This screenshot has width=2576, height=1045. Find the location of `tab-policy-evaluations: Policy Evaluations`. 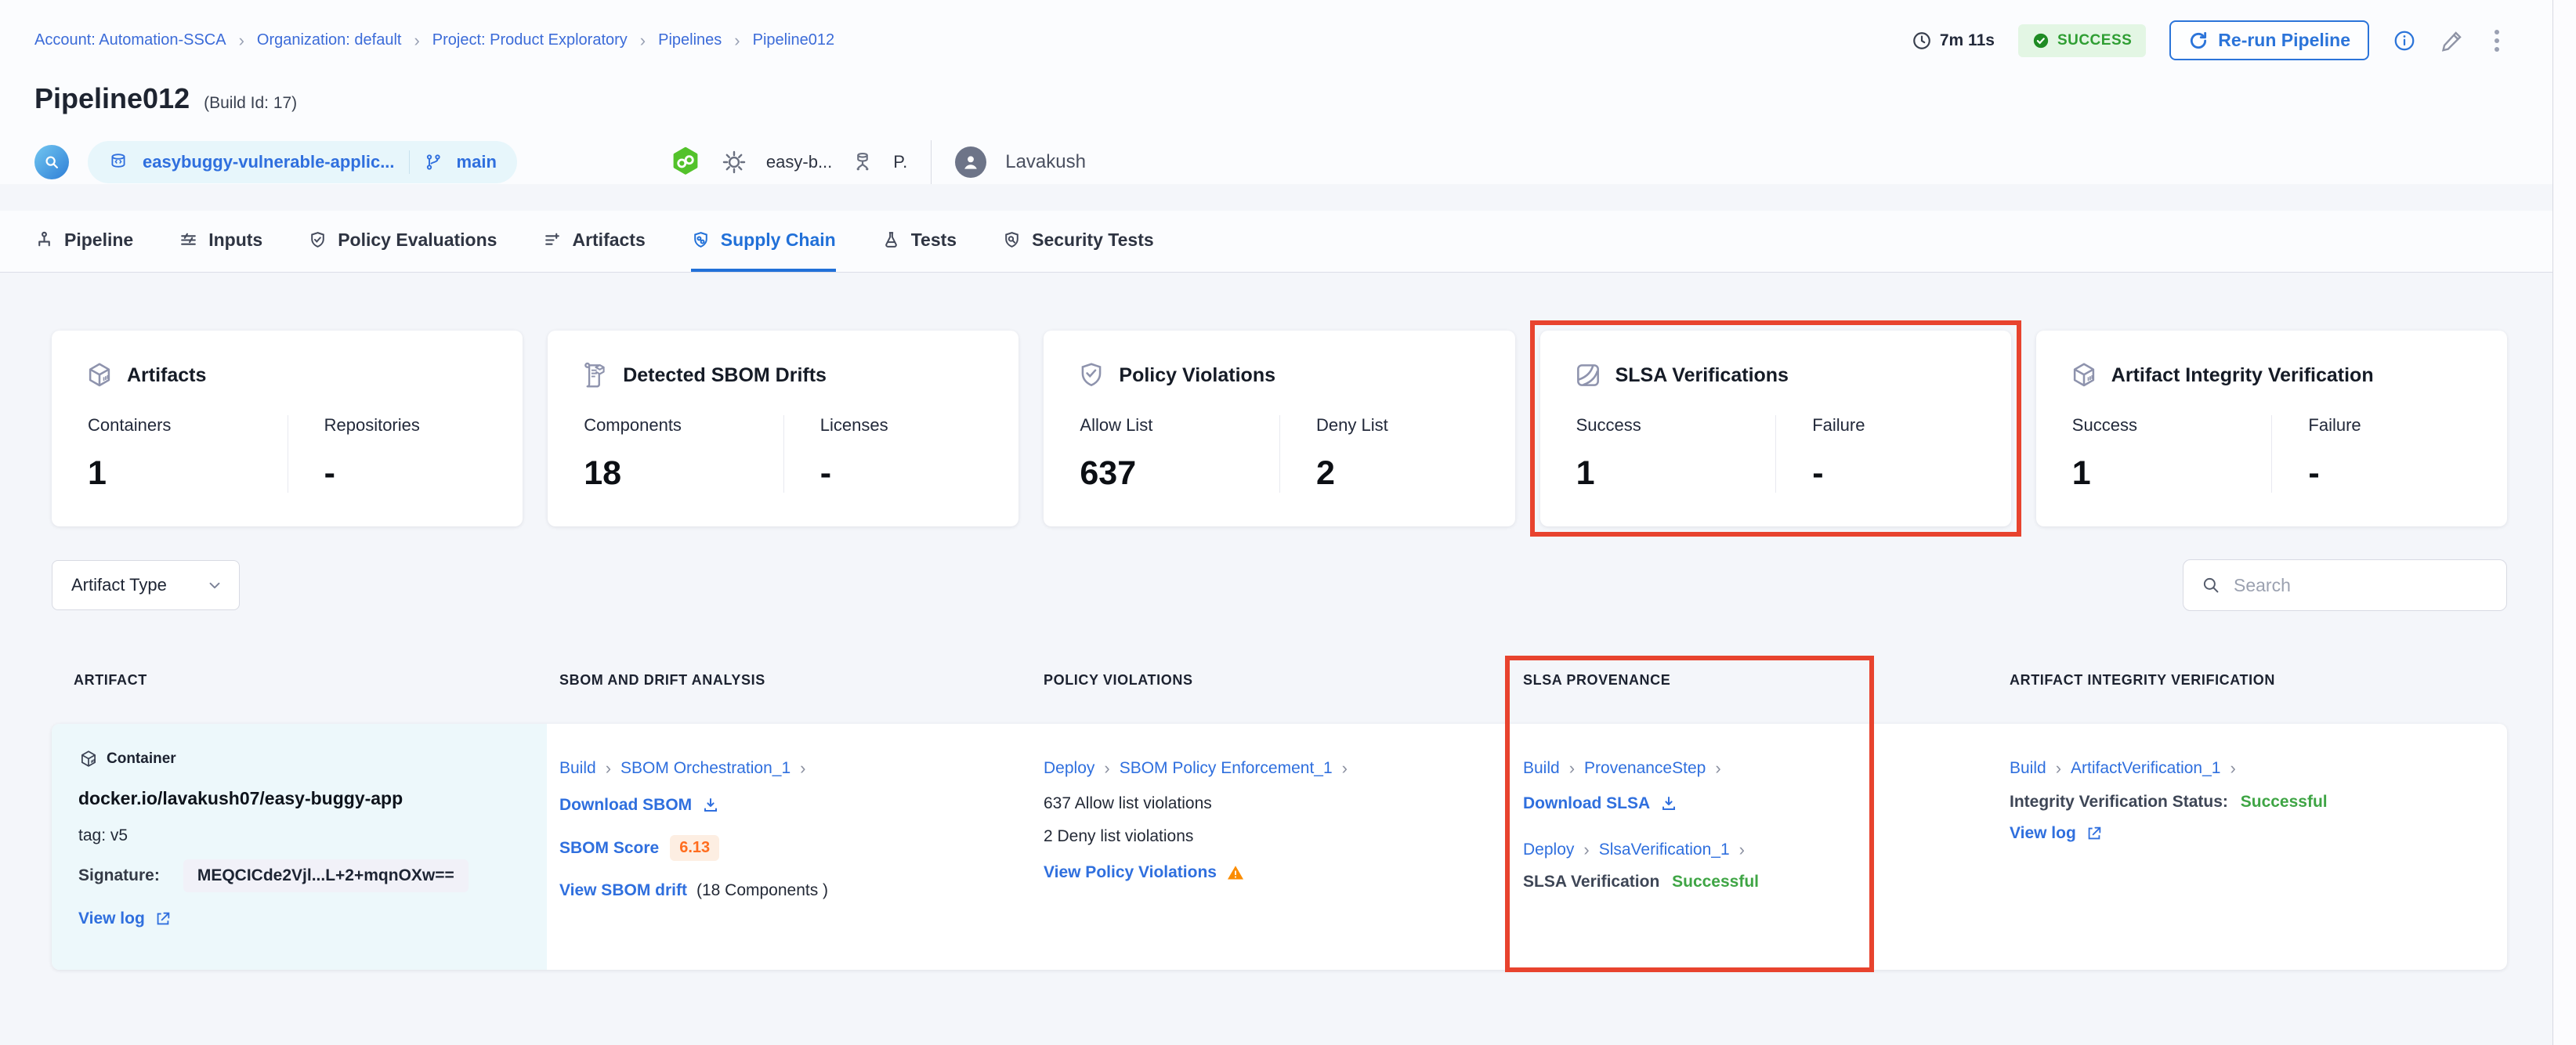

tab-policy-evaluations: Policy Evaluations is located at coordinates (402, 241).